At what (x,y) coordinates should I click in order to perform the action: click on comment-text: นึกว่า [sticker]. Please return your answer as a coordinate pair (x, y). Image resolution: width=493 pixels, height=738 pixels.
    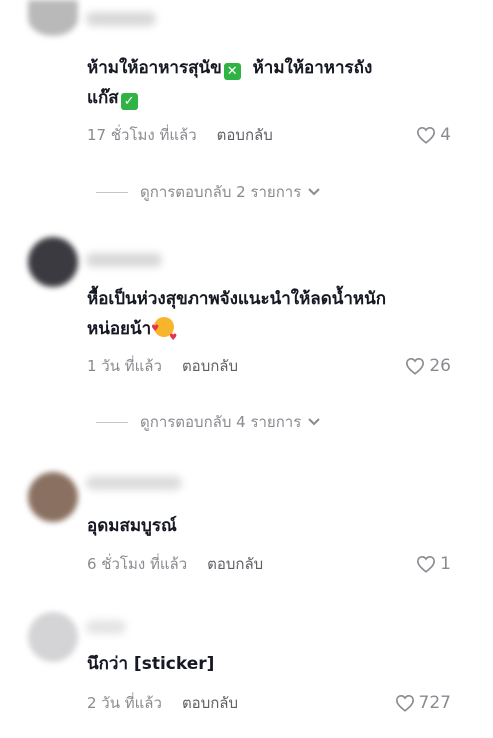
    Looking at the image, I should click on (272, 664).